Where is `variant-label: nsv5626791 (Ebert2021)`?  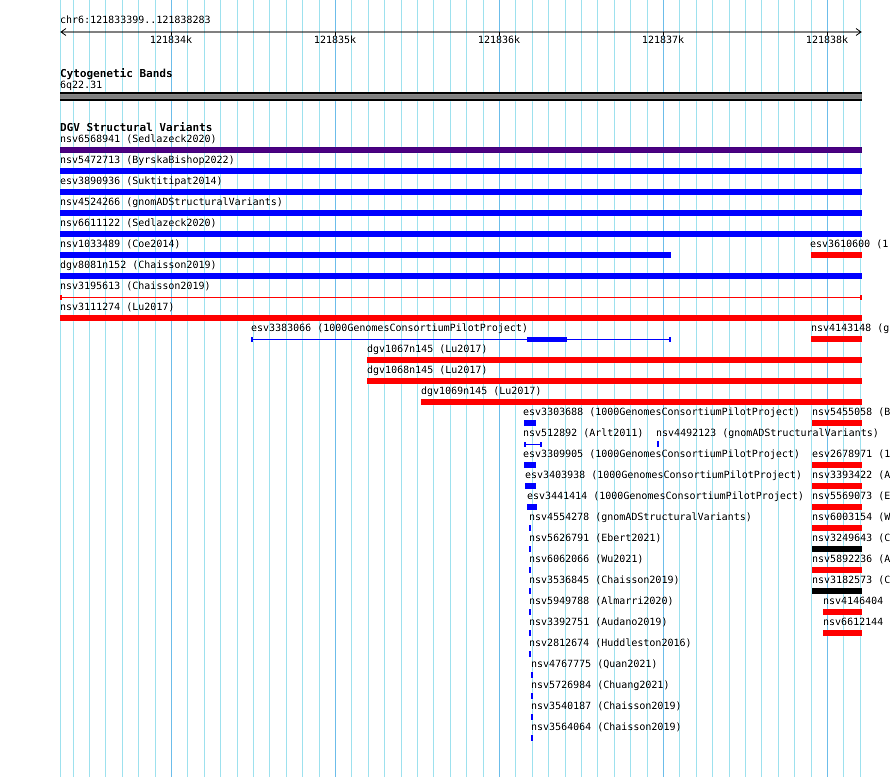
variant-label: nsv5626791 (Ebert2021) is located at coordinates (595, 539).